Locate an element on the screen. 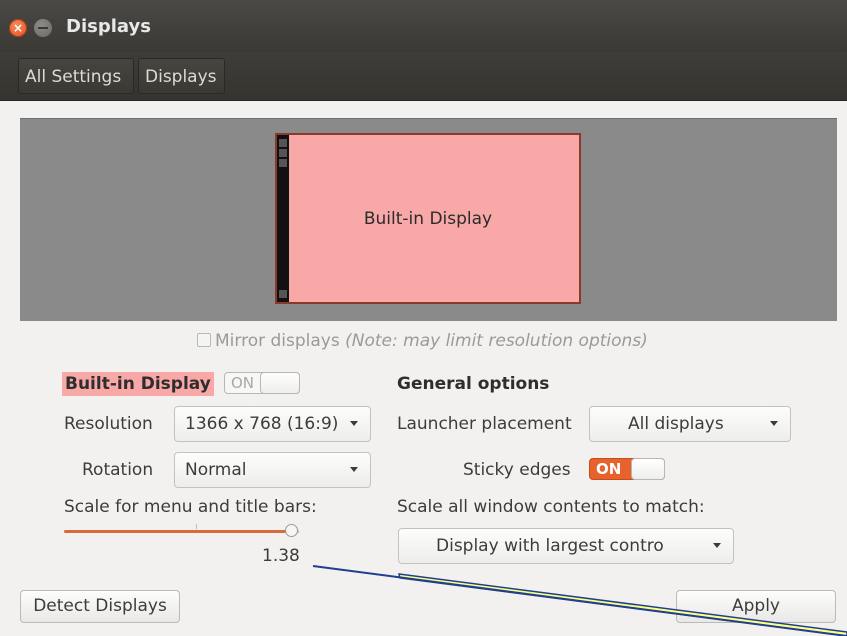 This screenshot has width=847, height=636. rotation-label: Rotation is located at coordinates (118, 470).